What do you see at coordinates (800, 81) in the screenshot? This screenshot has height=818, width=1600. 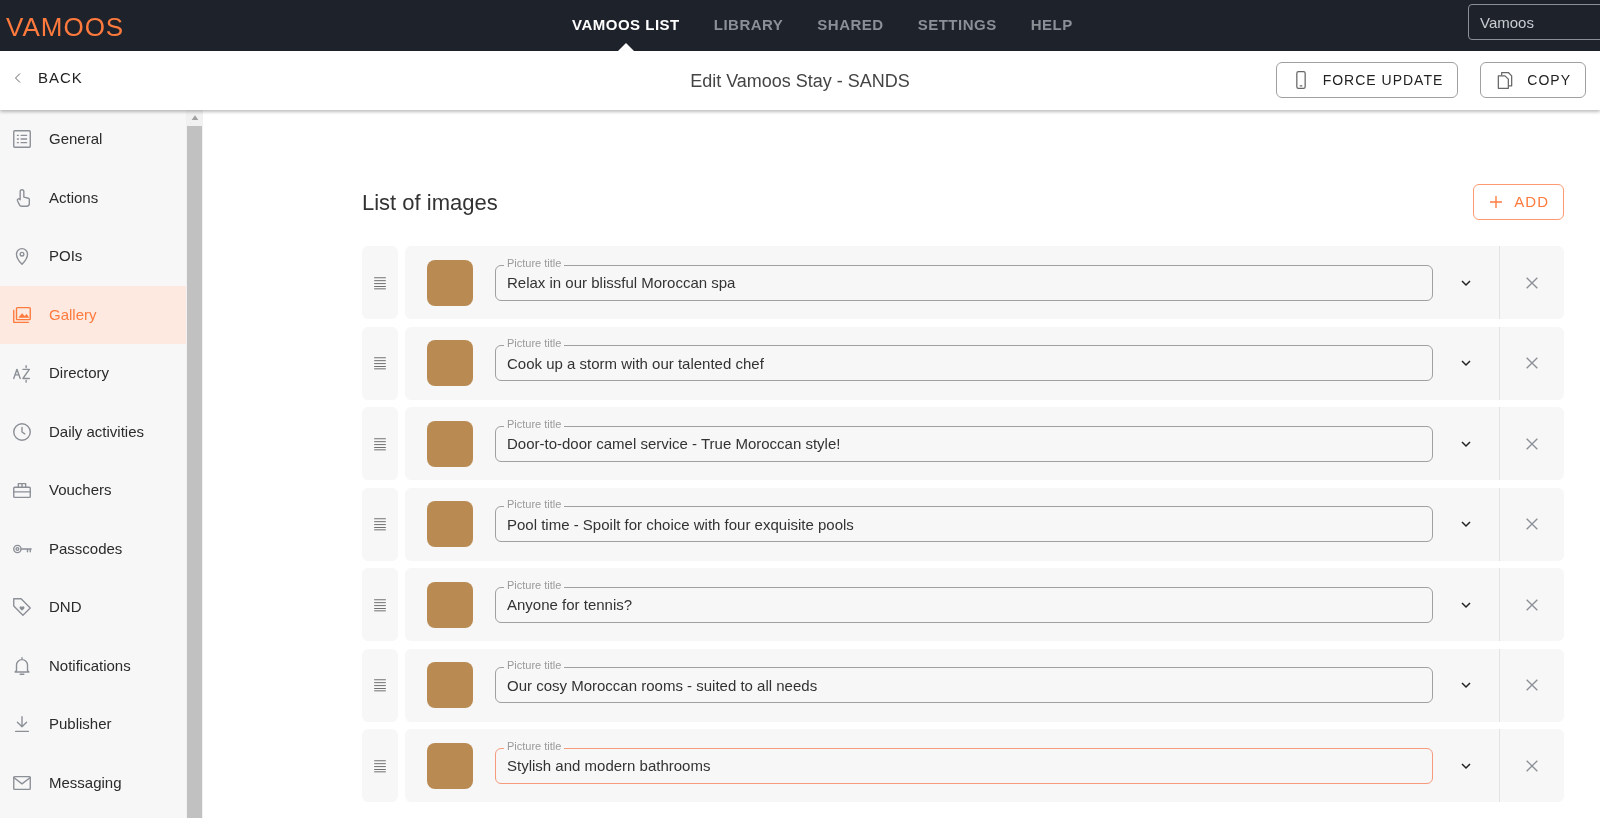 I see `page-title: Edit Vamoos Stay - SANDS` at bounding box center [800, 81].